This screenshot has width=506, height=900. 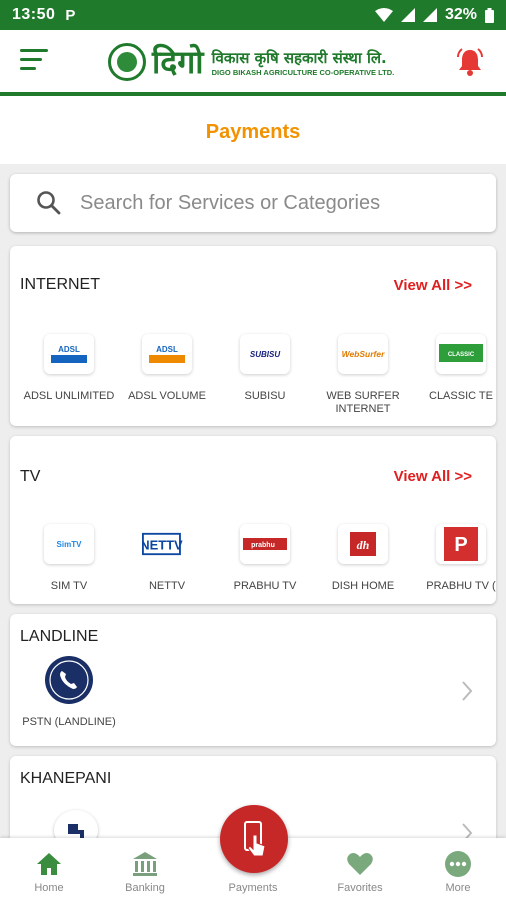 I want to click on subisu-logo-icon: SUBISU, so click(x=265, y=354).